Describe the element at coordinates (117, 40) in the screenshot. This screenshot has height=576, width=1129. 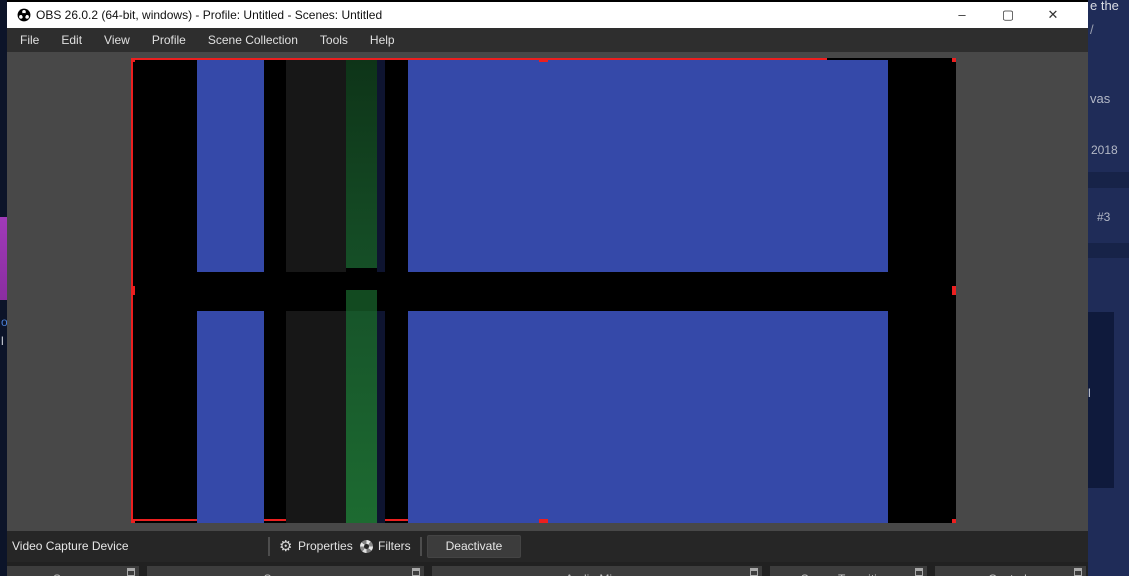
I see `menu-view: View` at that location.